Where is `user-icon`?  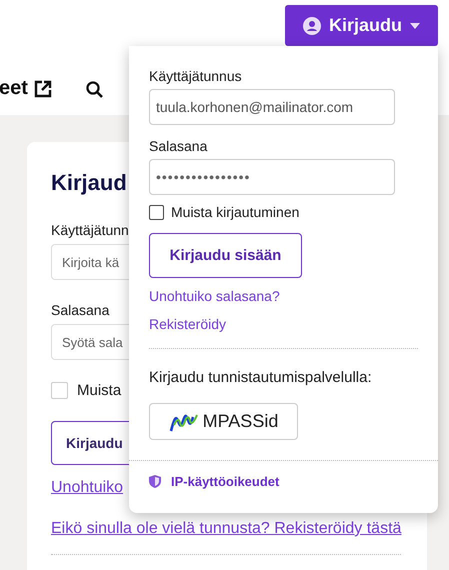
user-icon is located at coordinates (311, 25).